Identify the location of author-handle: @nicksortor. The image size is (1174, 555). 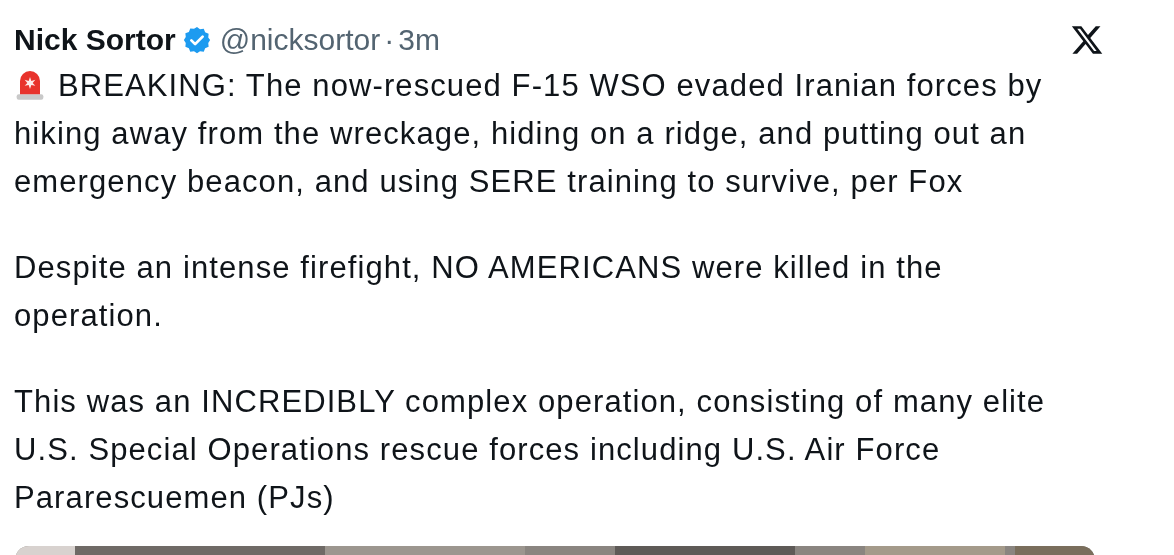
(300, 40).